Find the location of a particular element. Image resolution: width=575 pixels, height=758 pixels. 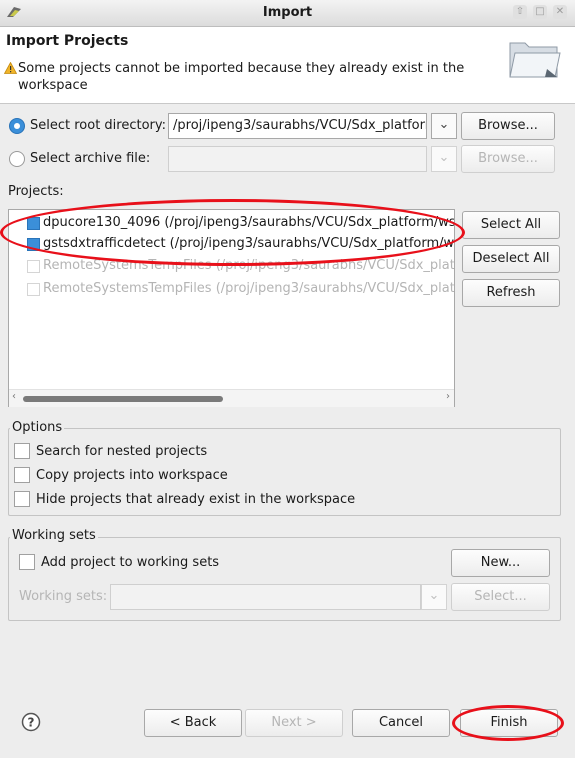

archive-file-dropdown: ⌄ is located at coordinates (444, 159).